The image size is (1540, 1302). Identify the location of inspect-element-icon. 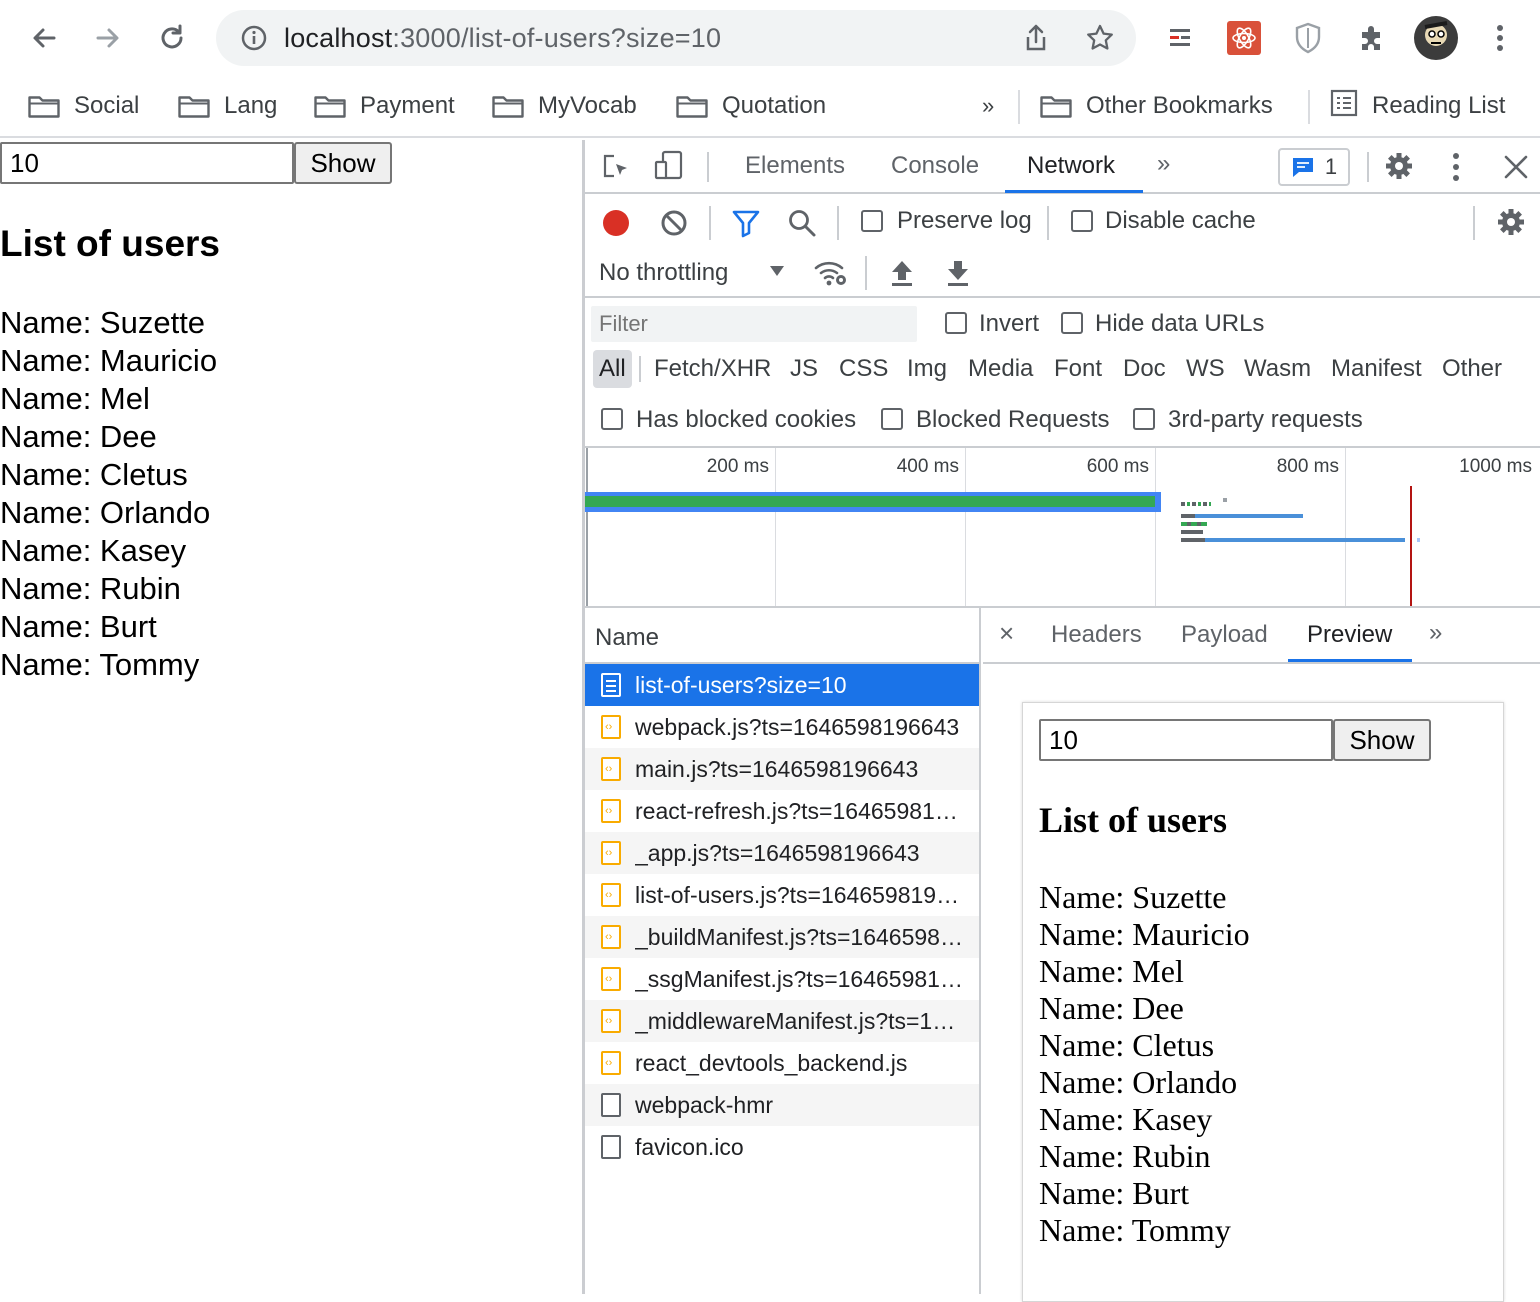
(616, 169).